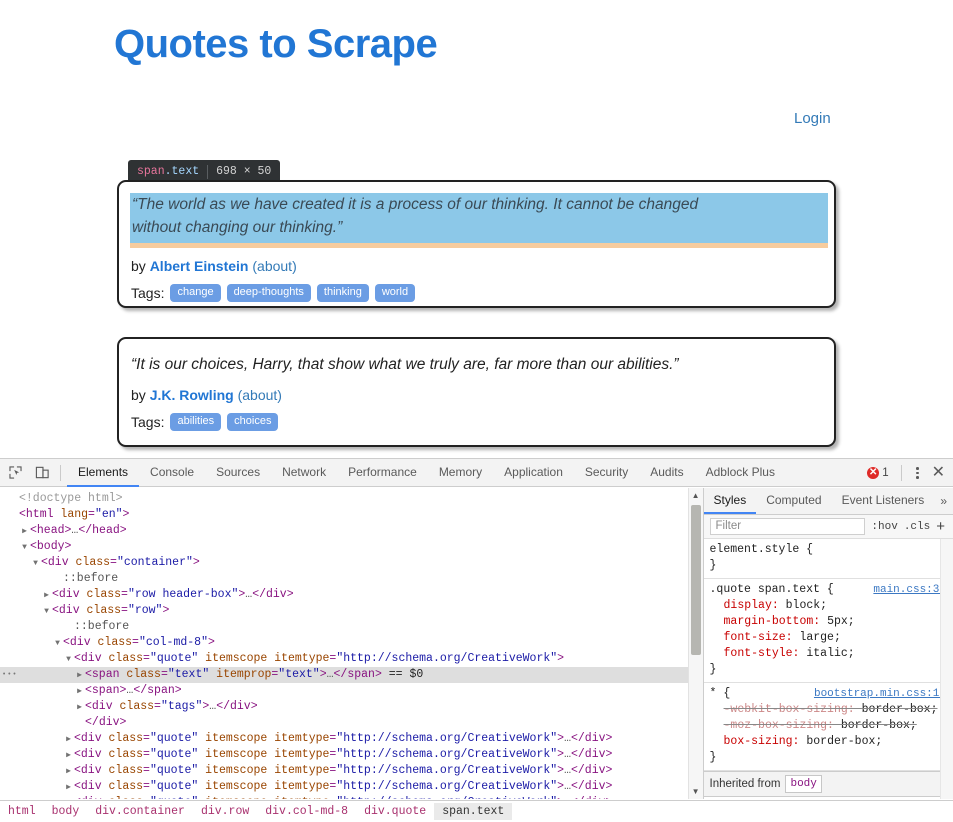  What do you see at coordinates (238, 473) in the screenshot?
I see `tab-sources: Sources` at bounding box center [238, 473].